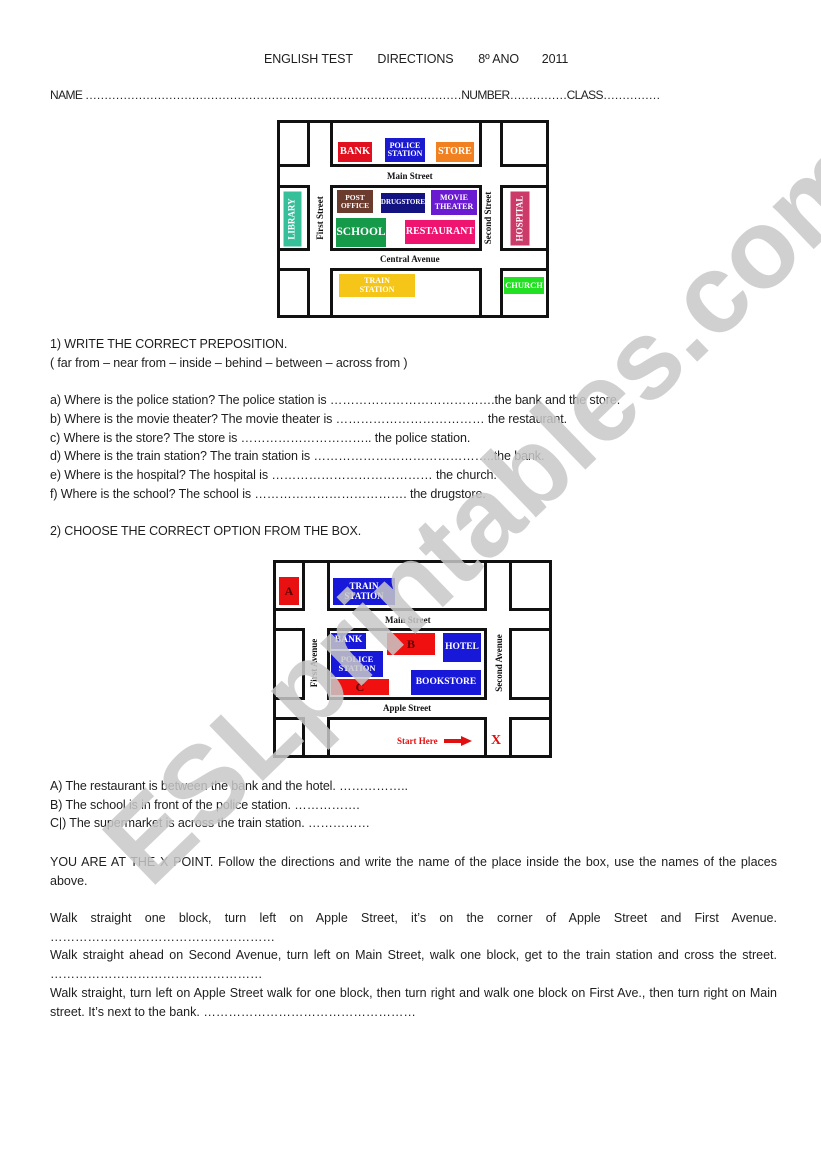 Image resolution: width=821 pixels, height=1169 pixels. Describe the element at coordinates (440, 232) in the screenshot. I see `place-restaurant: RESTAURANT` at that location.